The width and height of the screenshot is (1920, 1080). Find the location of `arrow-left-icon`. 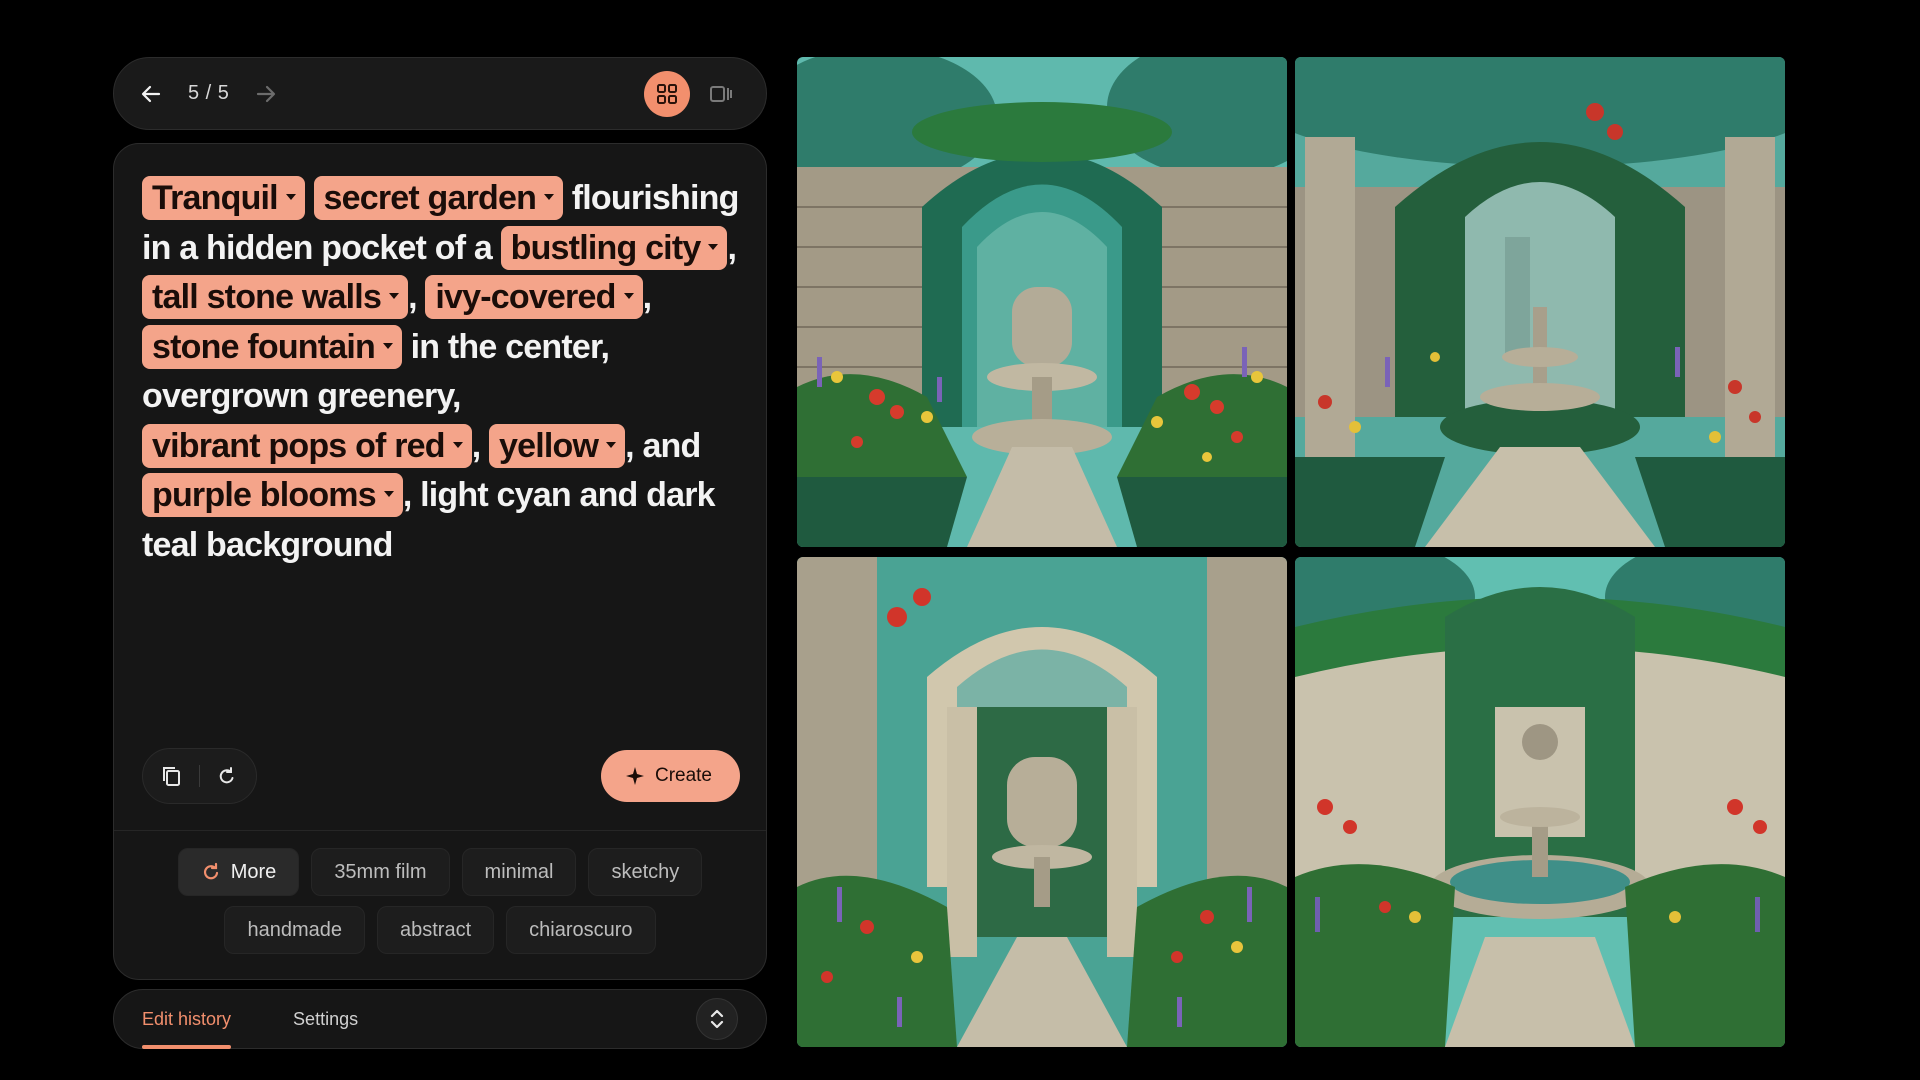

arrow-left-icon is located at coordinates (151, 93).